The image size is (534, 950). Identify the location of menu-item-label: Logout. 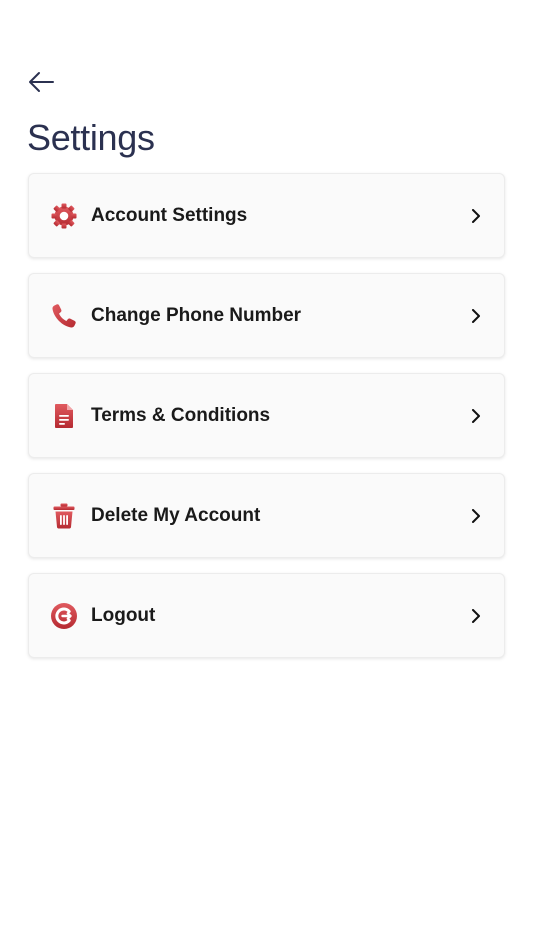
(123, 615).